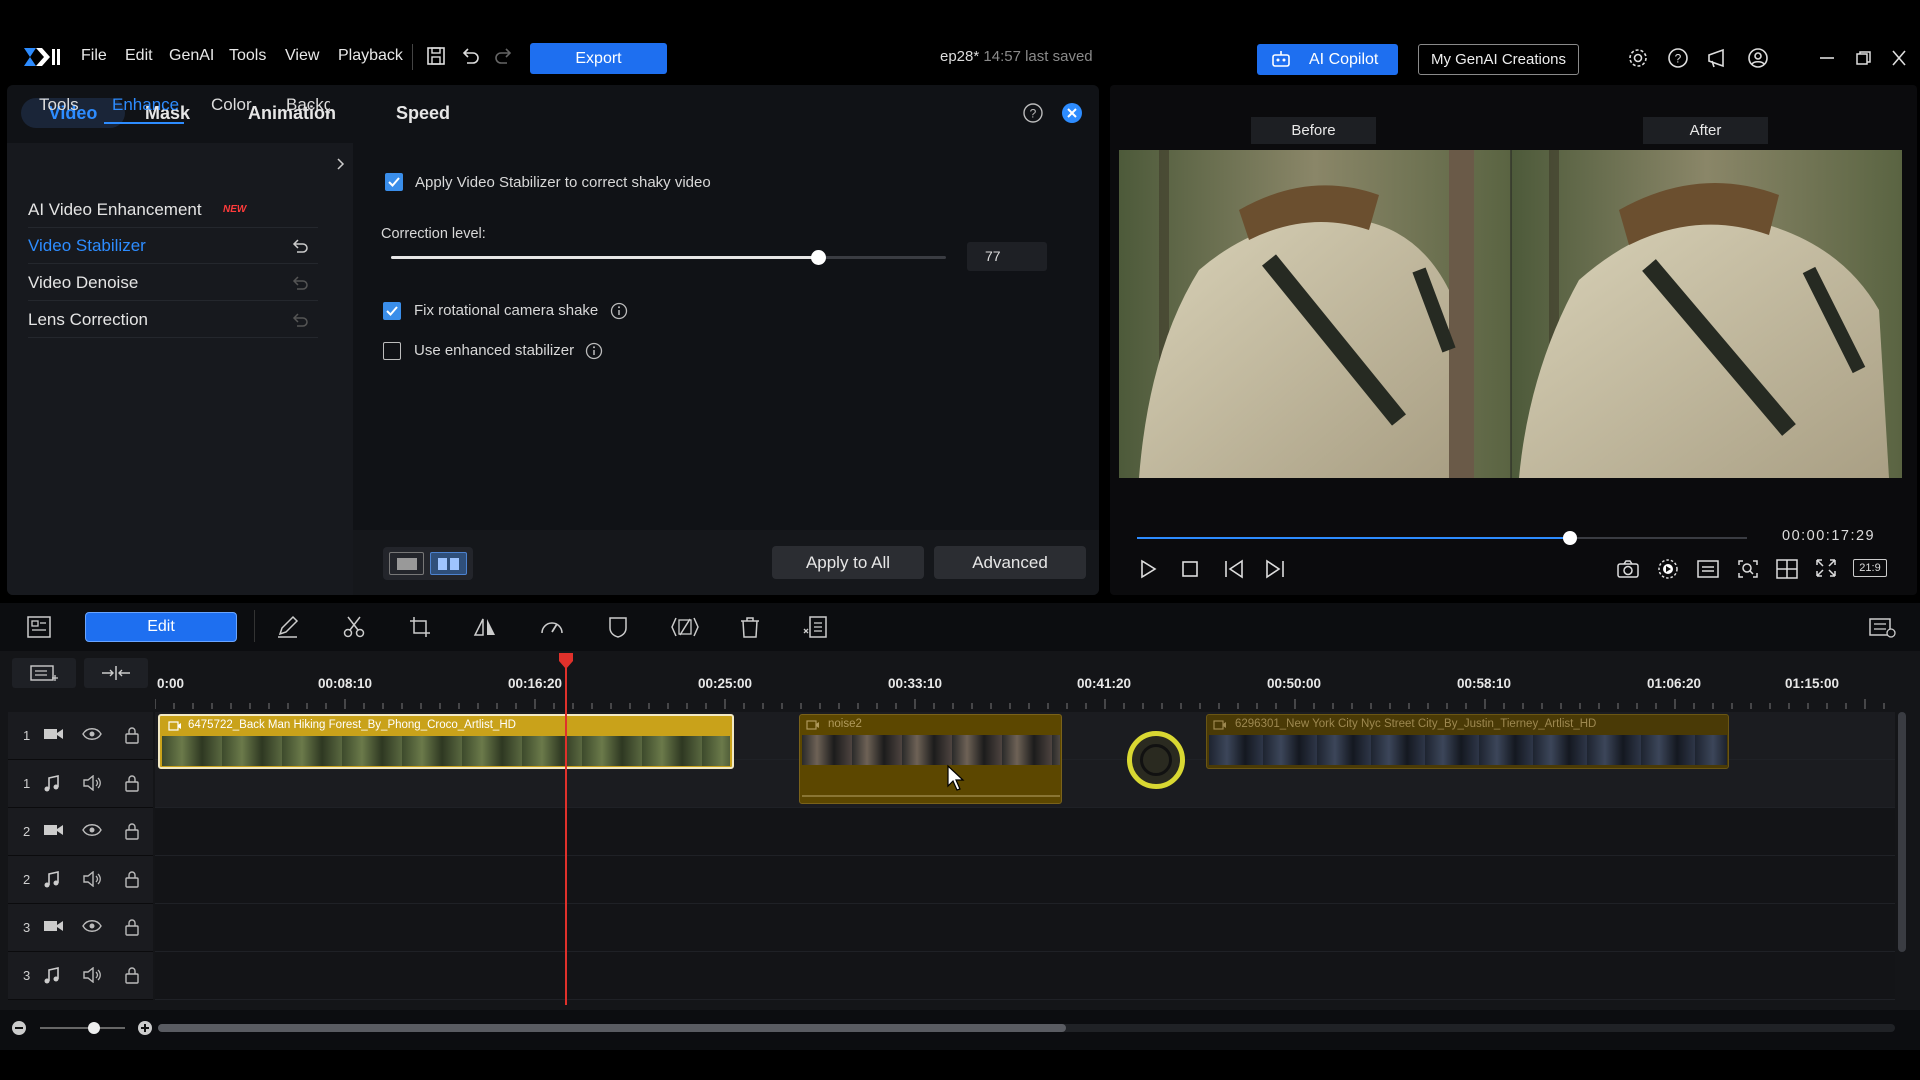 The image size is (1920, 1080). What do you see at coordinates (39, 627) in the screenshot?
I see `media-library-icon` at bounding box center [39, 627].